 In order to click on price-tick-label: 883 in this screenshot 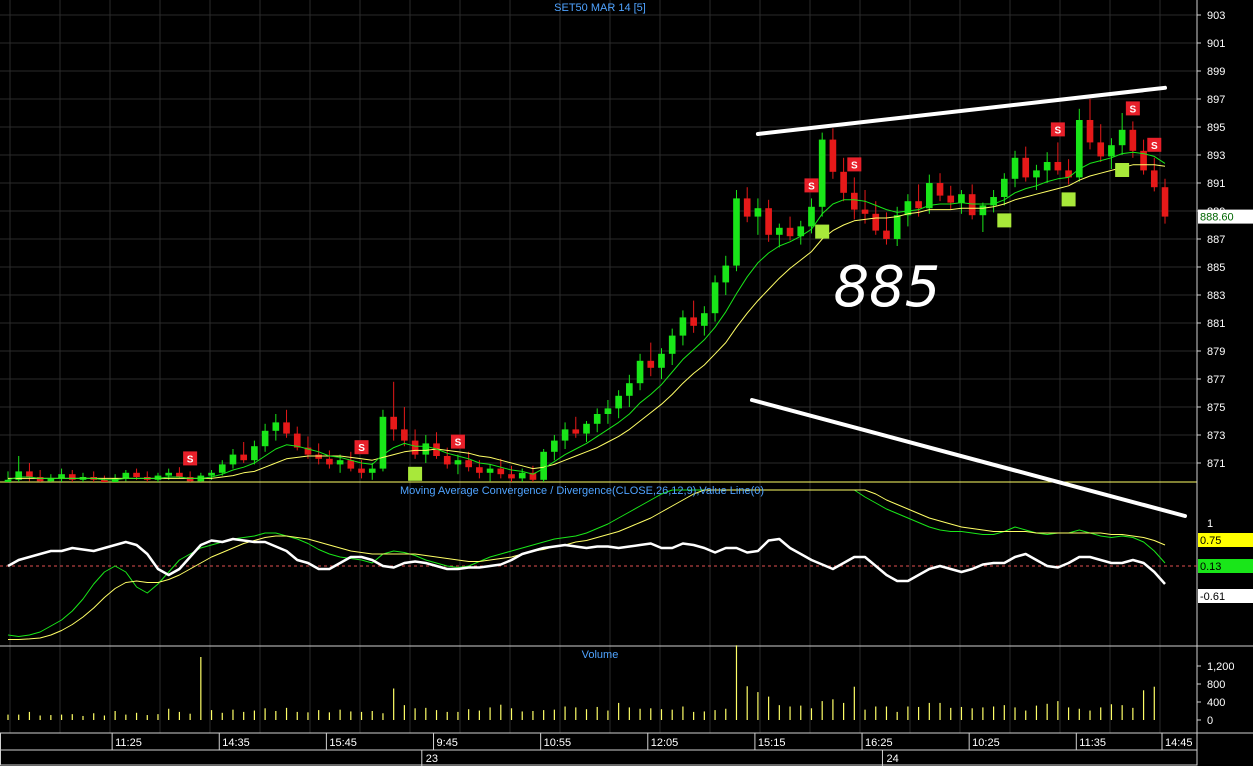, I will do `click(1216, 296)`.